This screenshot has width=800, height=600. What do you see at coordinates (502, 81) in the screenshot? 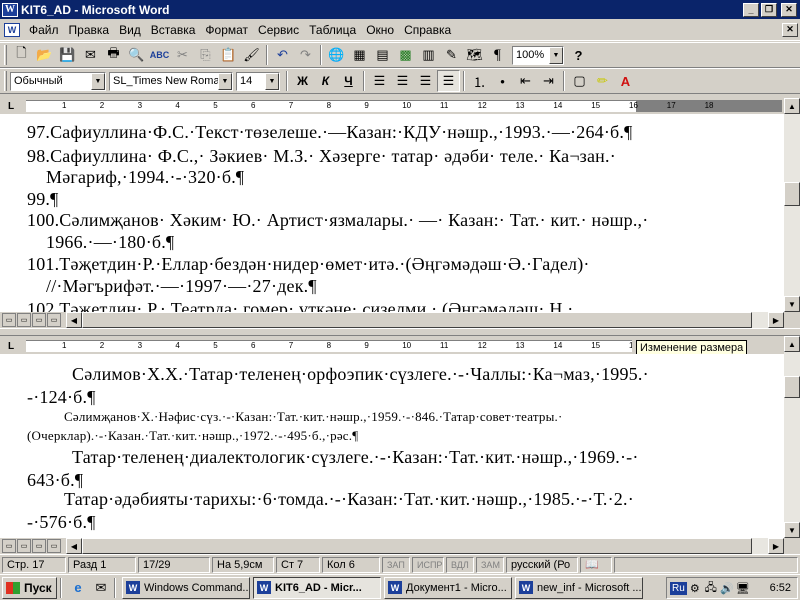
I see `bullets-icon: •` at bounding box center [502, 81].